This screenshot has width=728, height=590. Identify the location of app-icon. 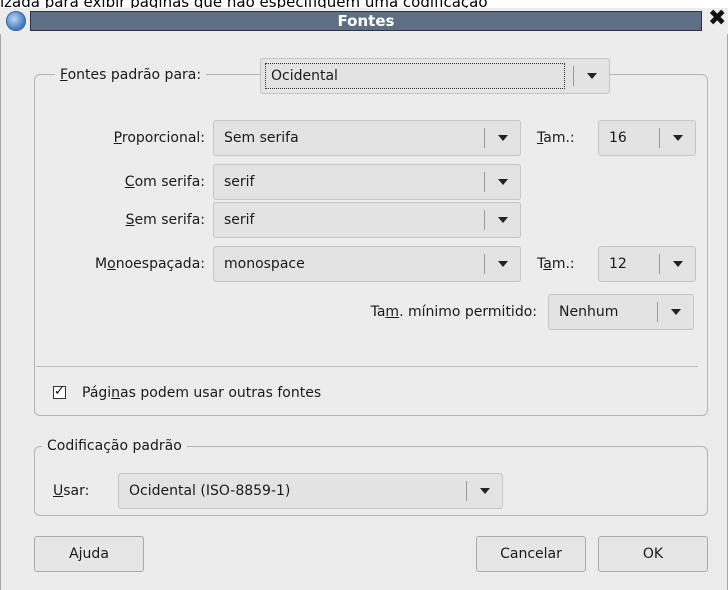
(16, 21).